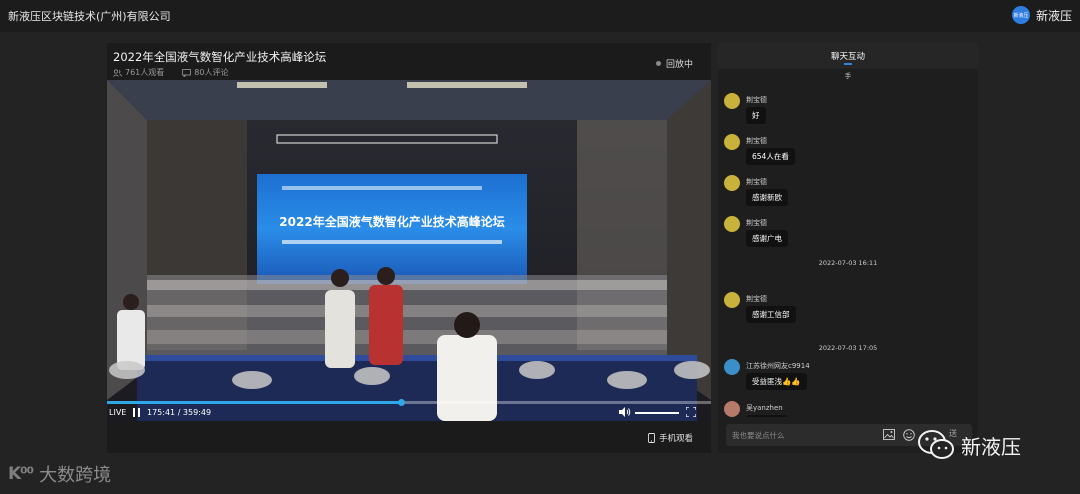 This screenshot has width=1080, height=494. What do you see at coordinates (254, 402) in the screenshot?
I see `progress-fill` at bounding box center [254, 402].